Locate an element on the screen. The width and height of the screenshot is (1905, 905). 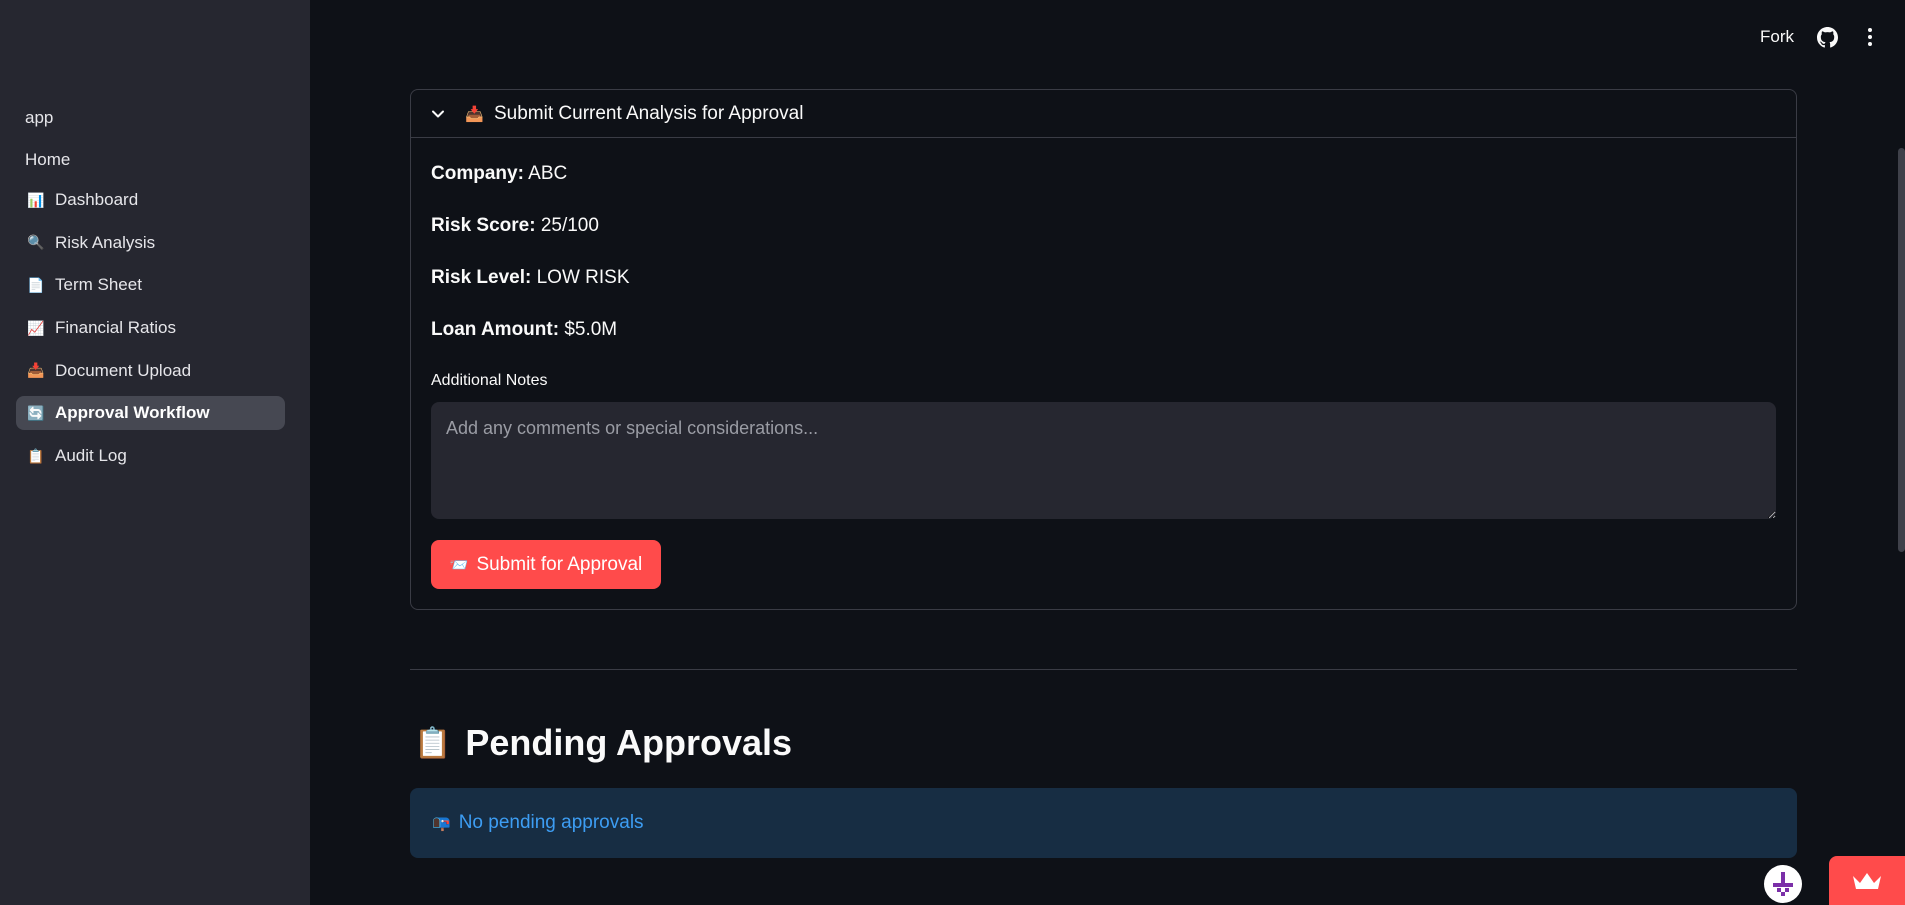
expander-title: Submit Current Analysis for Approval is located at coordinates (649, 113).